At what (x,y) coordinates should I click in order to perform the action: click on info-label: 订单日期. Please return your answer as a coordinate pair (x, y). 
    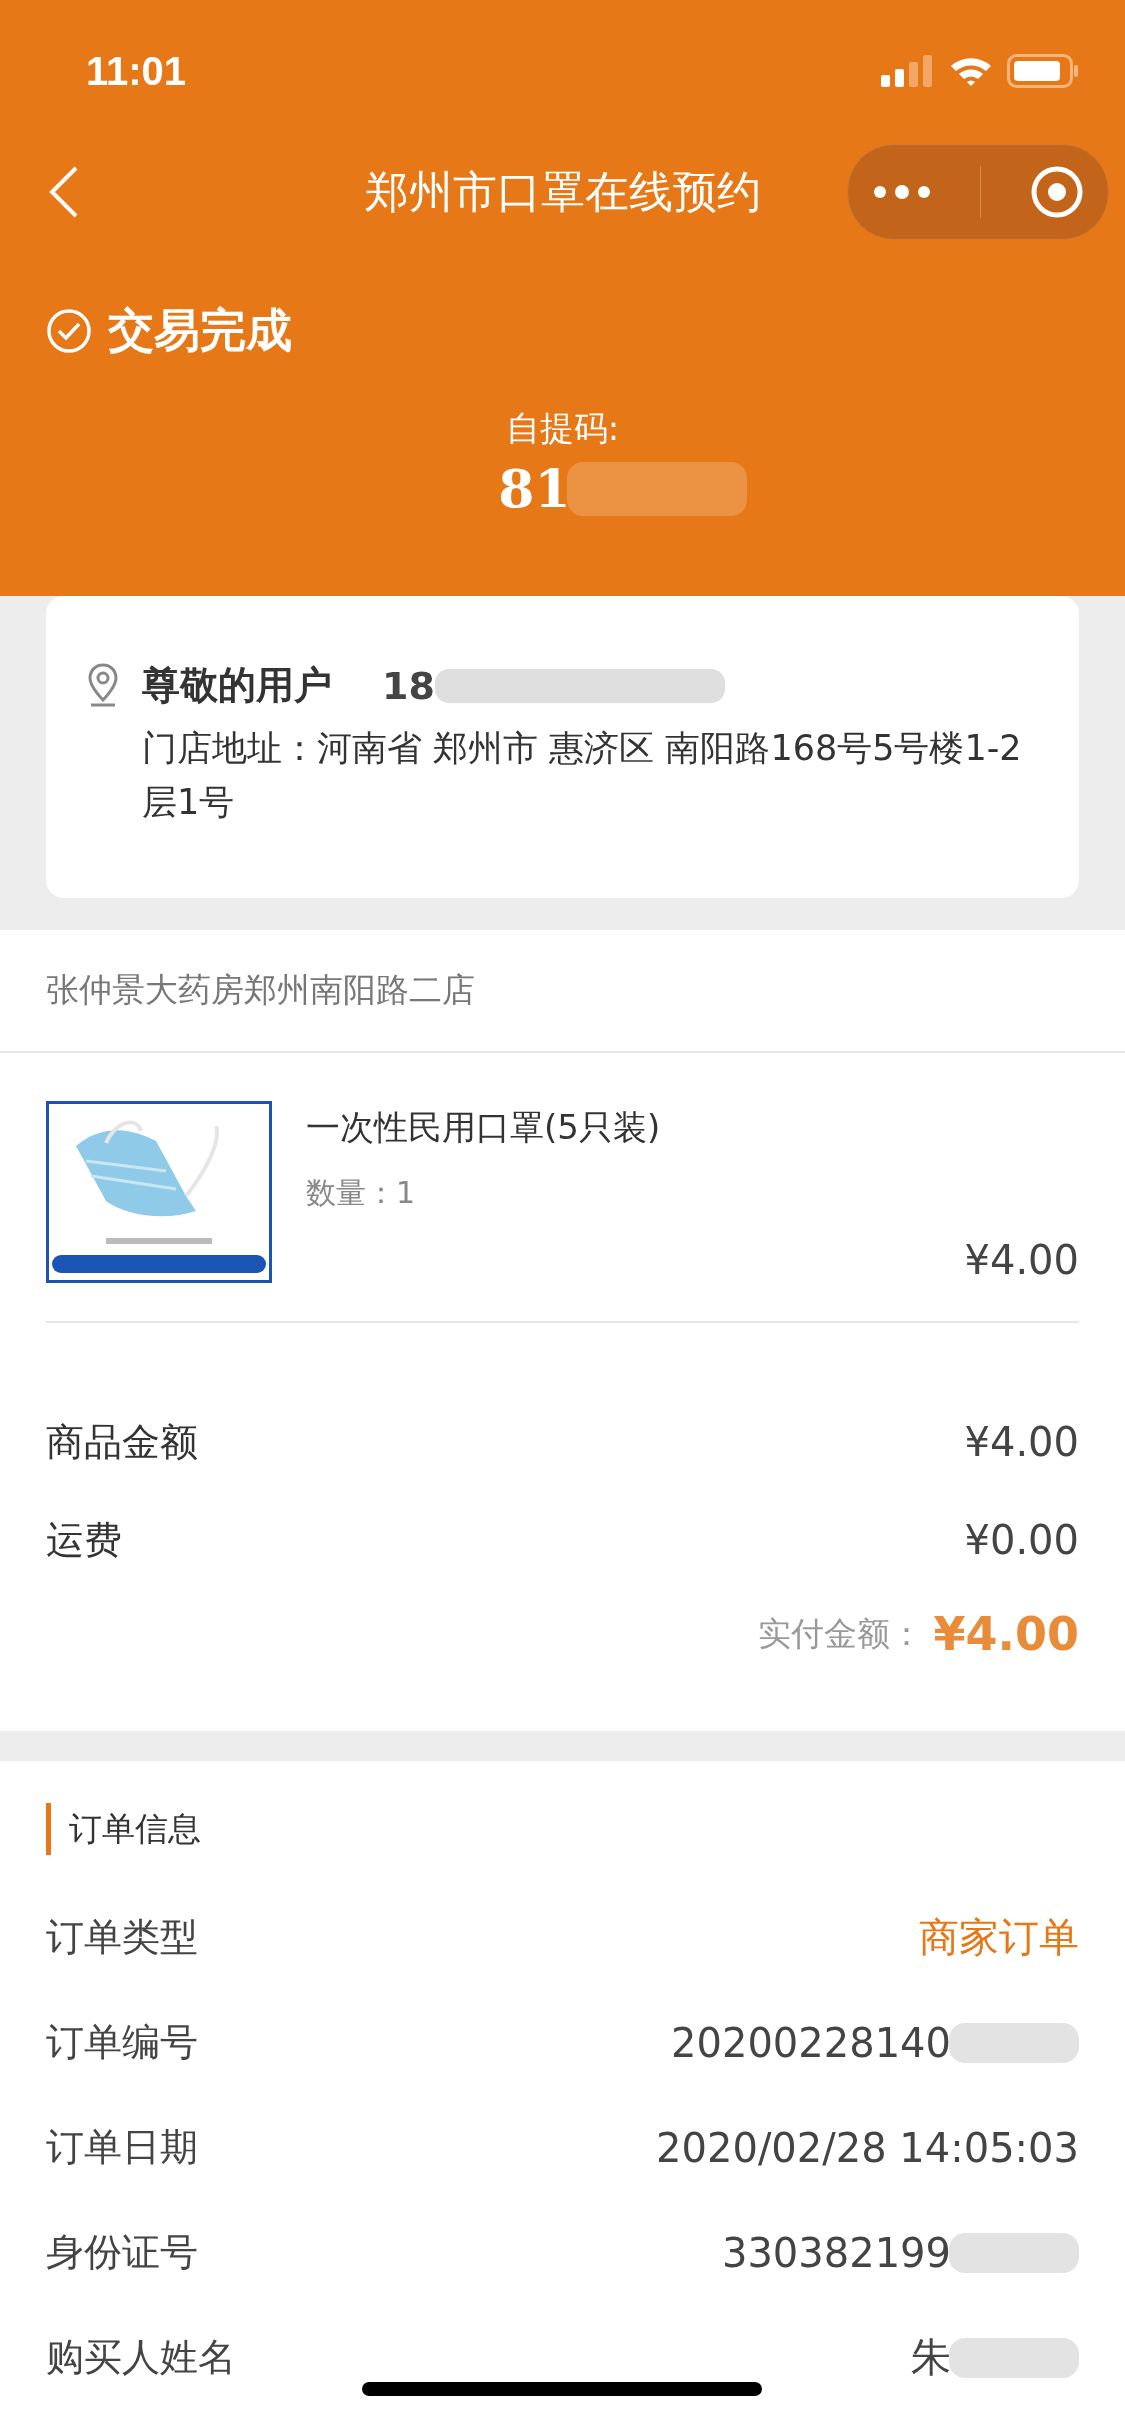
    Looking at the image, I should click on (122, 2147).